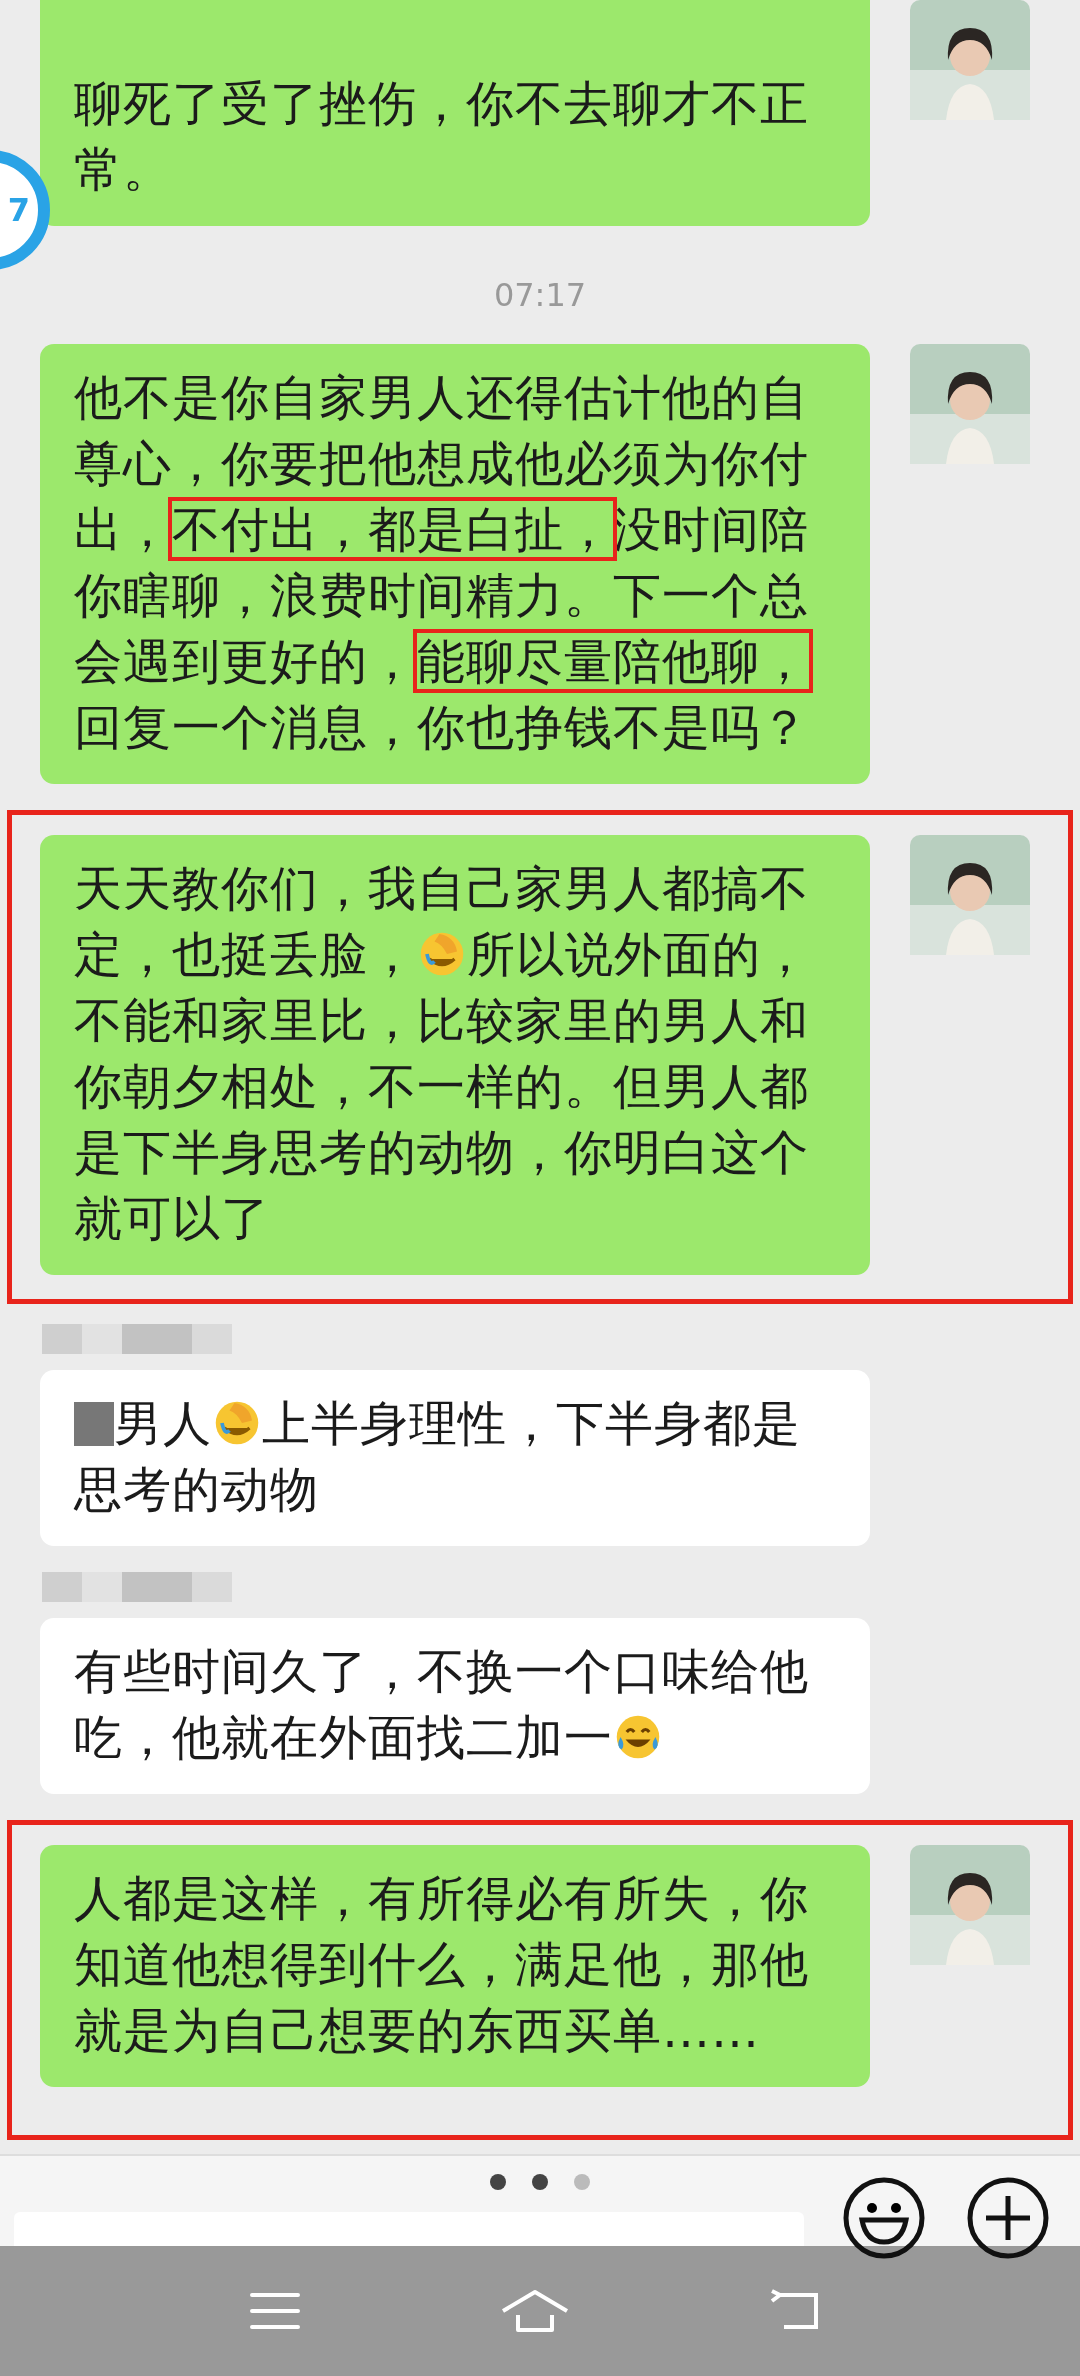 The width and height of the screenshot is (1080, 2376). Describe the element at coordinates (409, 2229) in the screenshot. I see `input-field` at that location.